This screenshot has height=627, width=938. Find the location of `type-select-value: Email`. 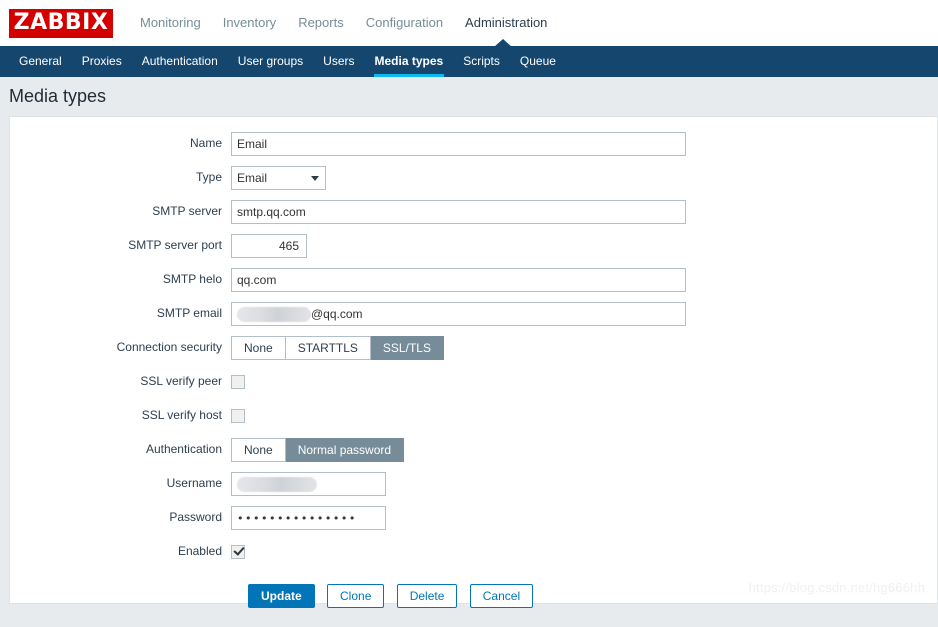

type-select-value: Email is located at coordinates (252, 178).